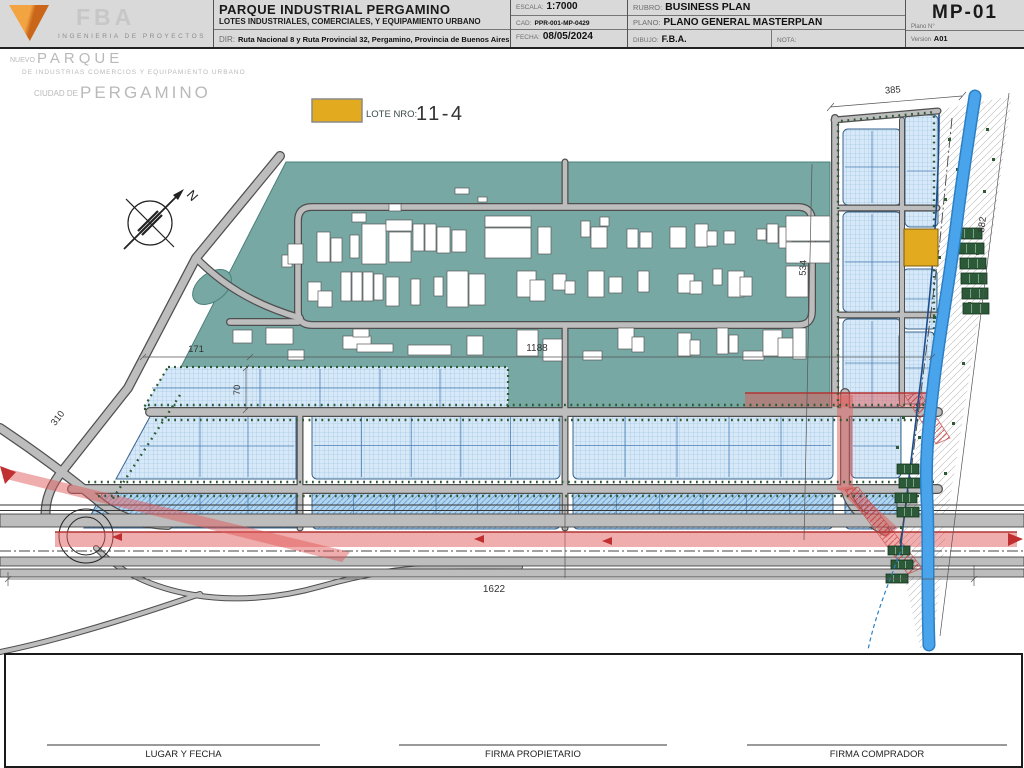 The height and width of the screenshot is (768, 1024). I want to click on watermark-parque: PARQUE, so click(80, 58).